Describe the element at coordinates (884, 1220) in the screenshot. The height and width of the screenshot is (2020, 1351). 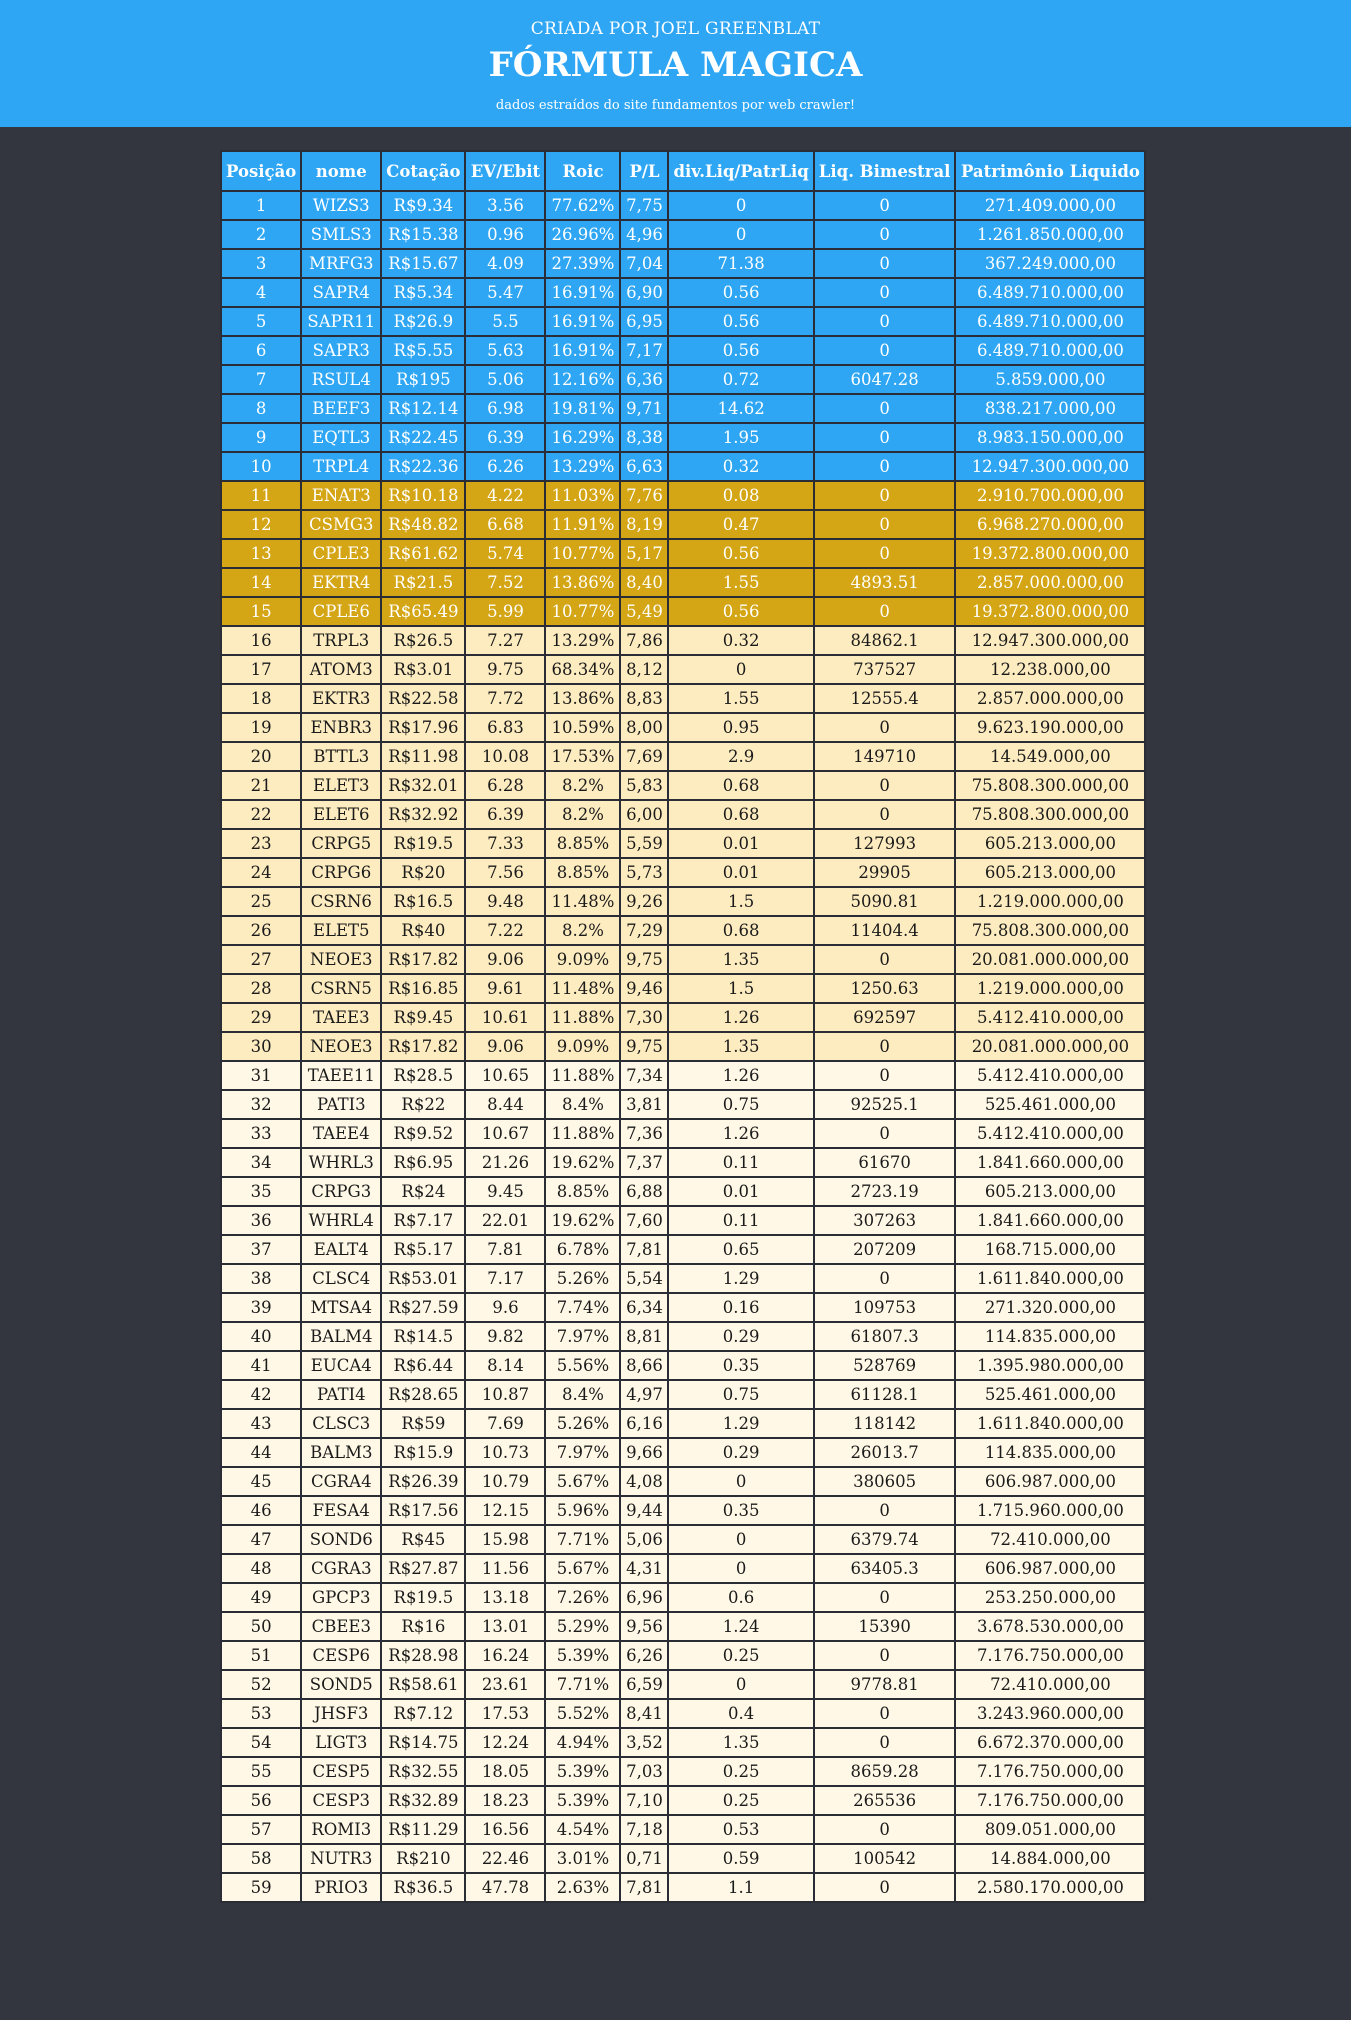
I see `cell-liq-bimestral: 307263` at that location.